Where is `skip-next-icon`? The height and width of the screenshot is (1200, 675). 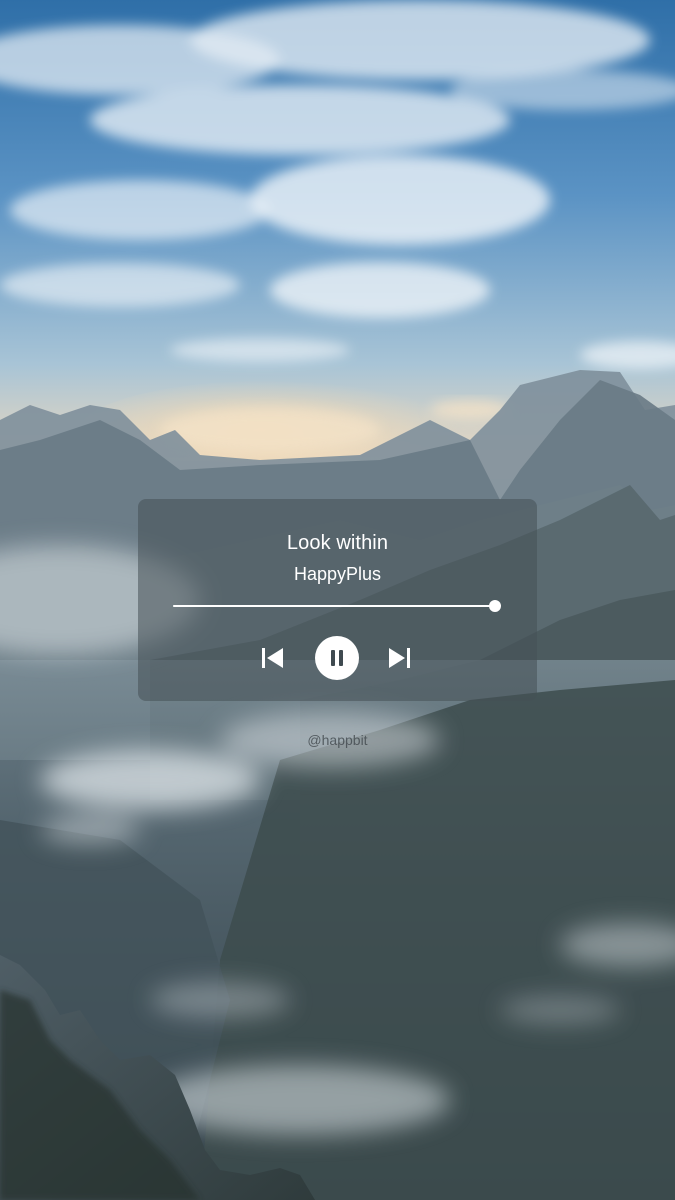
skip-next-icon is located at coordinates (399, 658).